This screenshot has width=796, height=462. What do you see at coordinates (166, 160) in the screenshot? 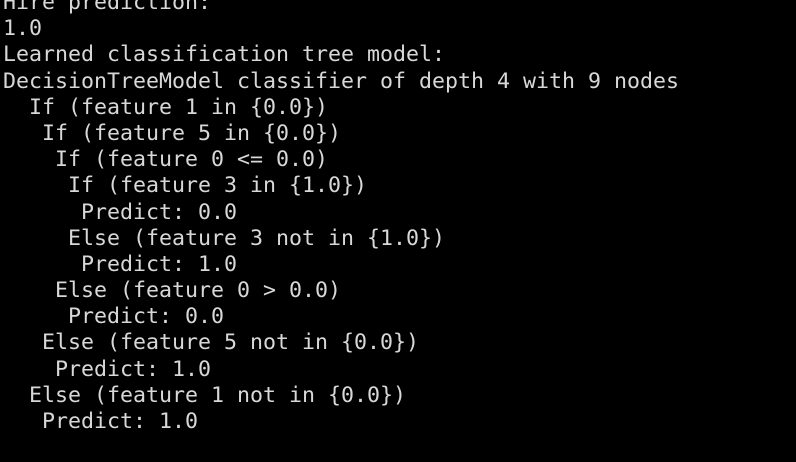
I see `tree-node-line: If (feature 0 <= 0.0)` at bounding box center [166, 160].